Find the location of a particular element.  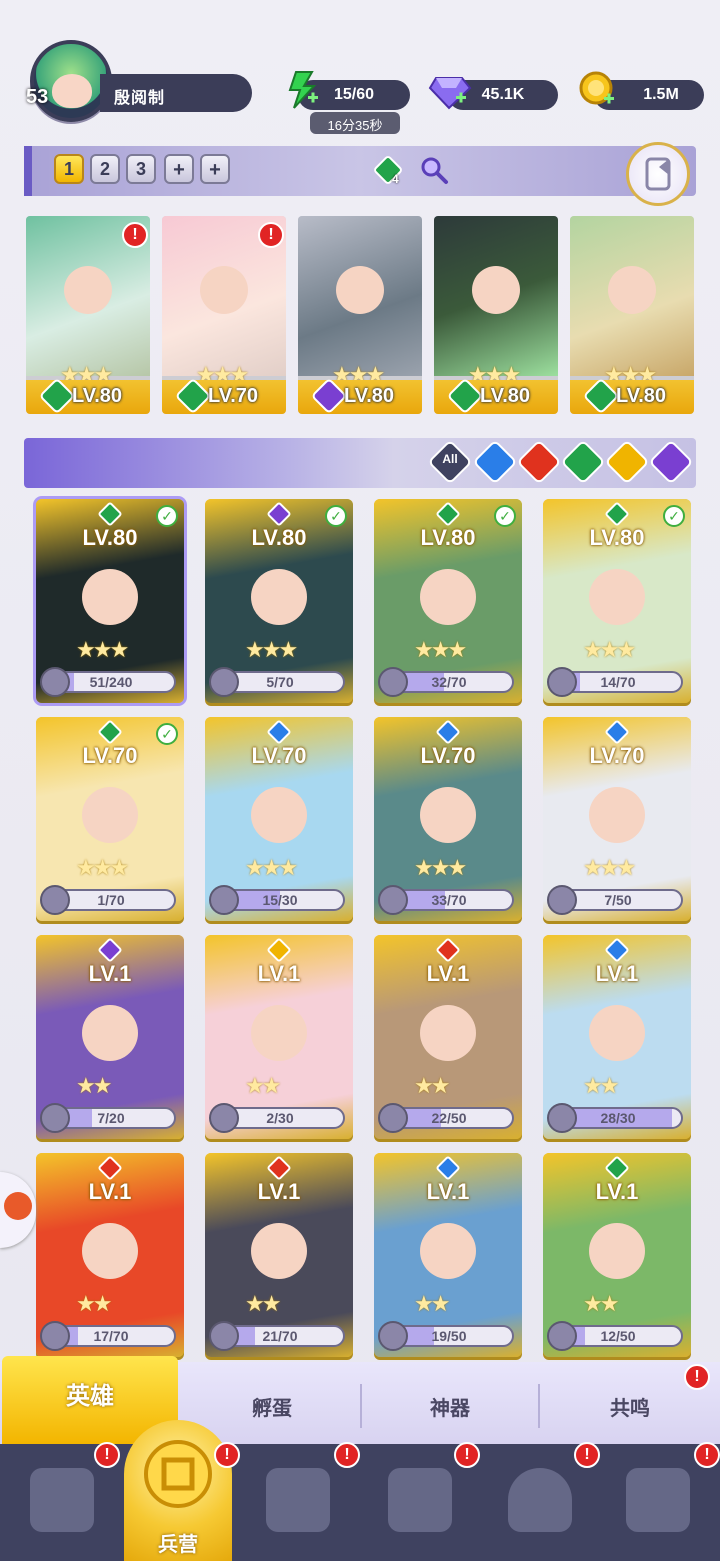

hero-card: LV.1 ★★ 21/70 is located at coordinates (279, 1255).